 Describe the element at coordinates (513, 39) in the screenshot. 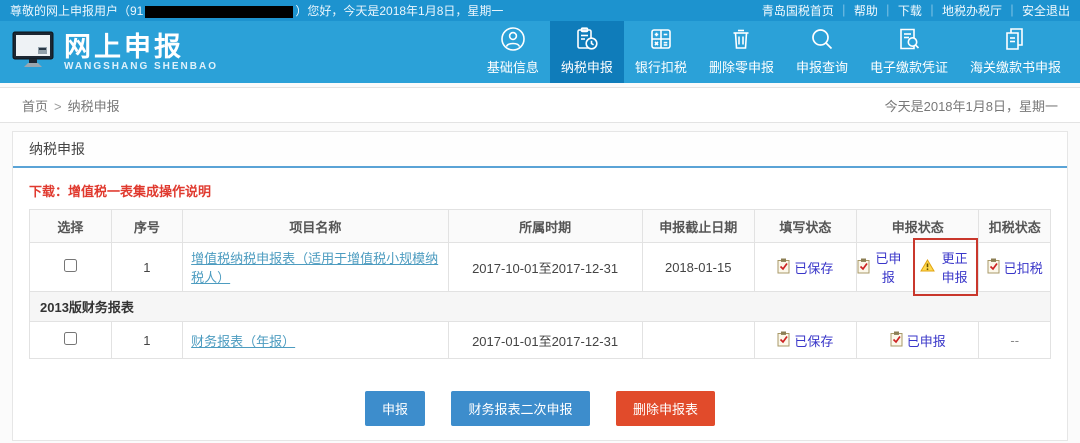

I see `user-circle-icon` at that location.